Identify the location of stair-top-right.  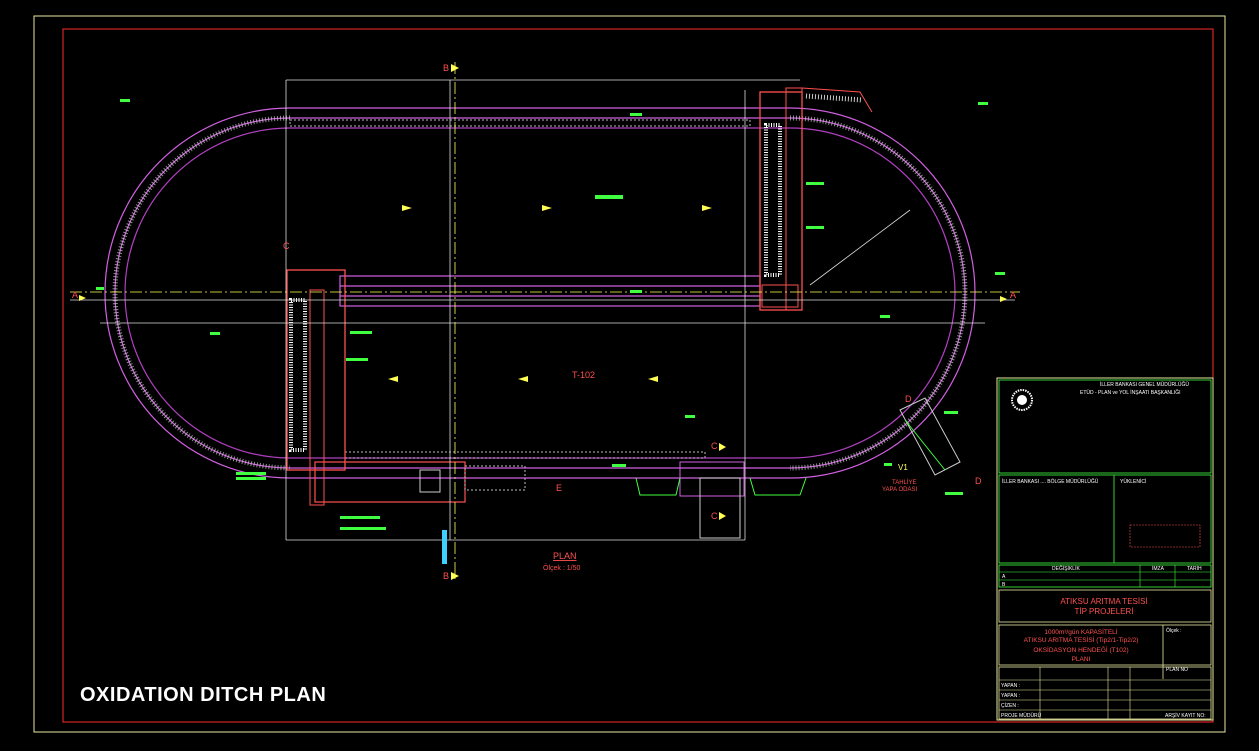
(837, 100).